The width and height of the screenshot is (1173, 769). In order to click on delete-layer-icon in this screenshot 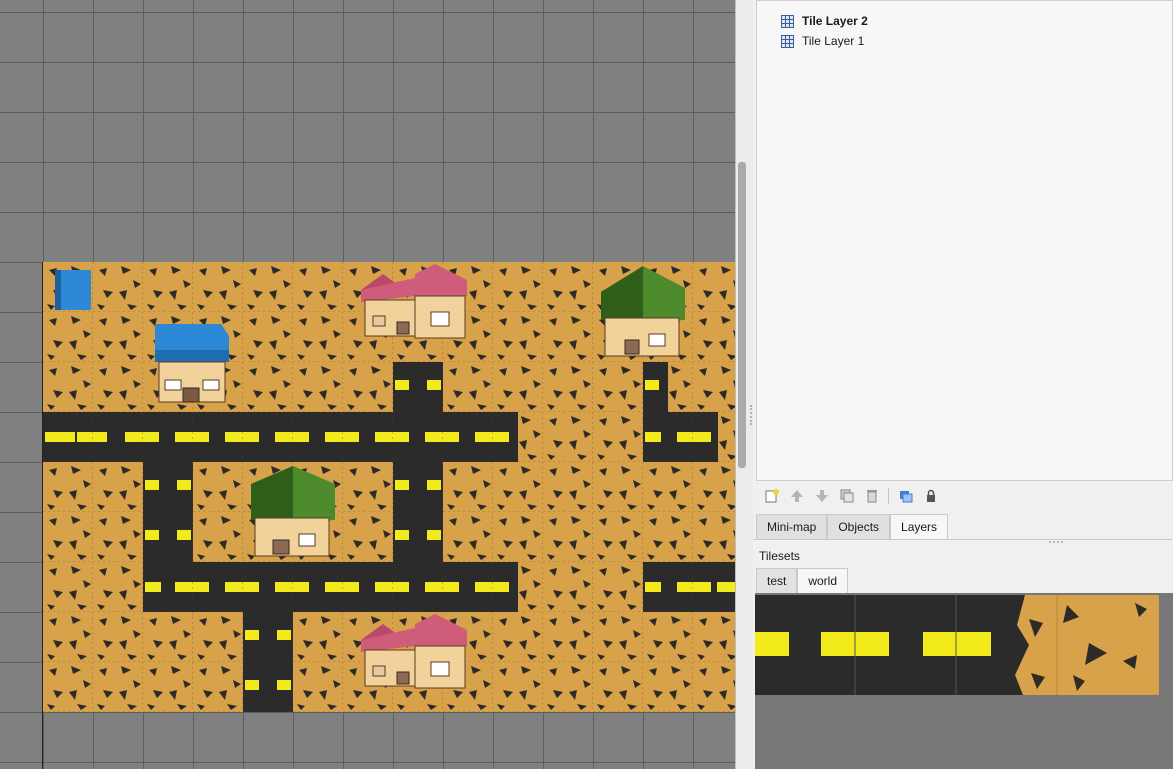, I will do `click(871, 496)`.